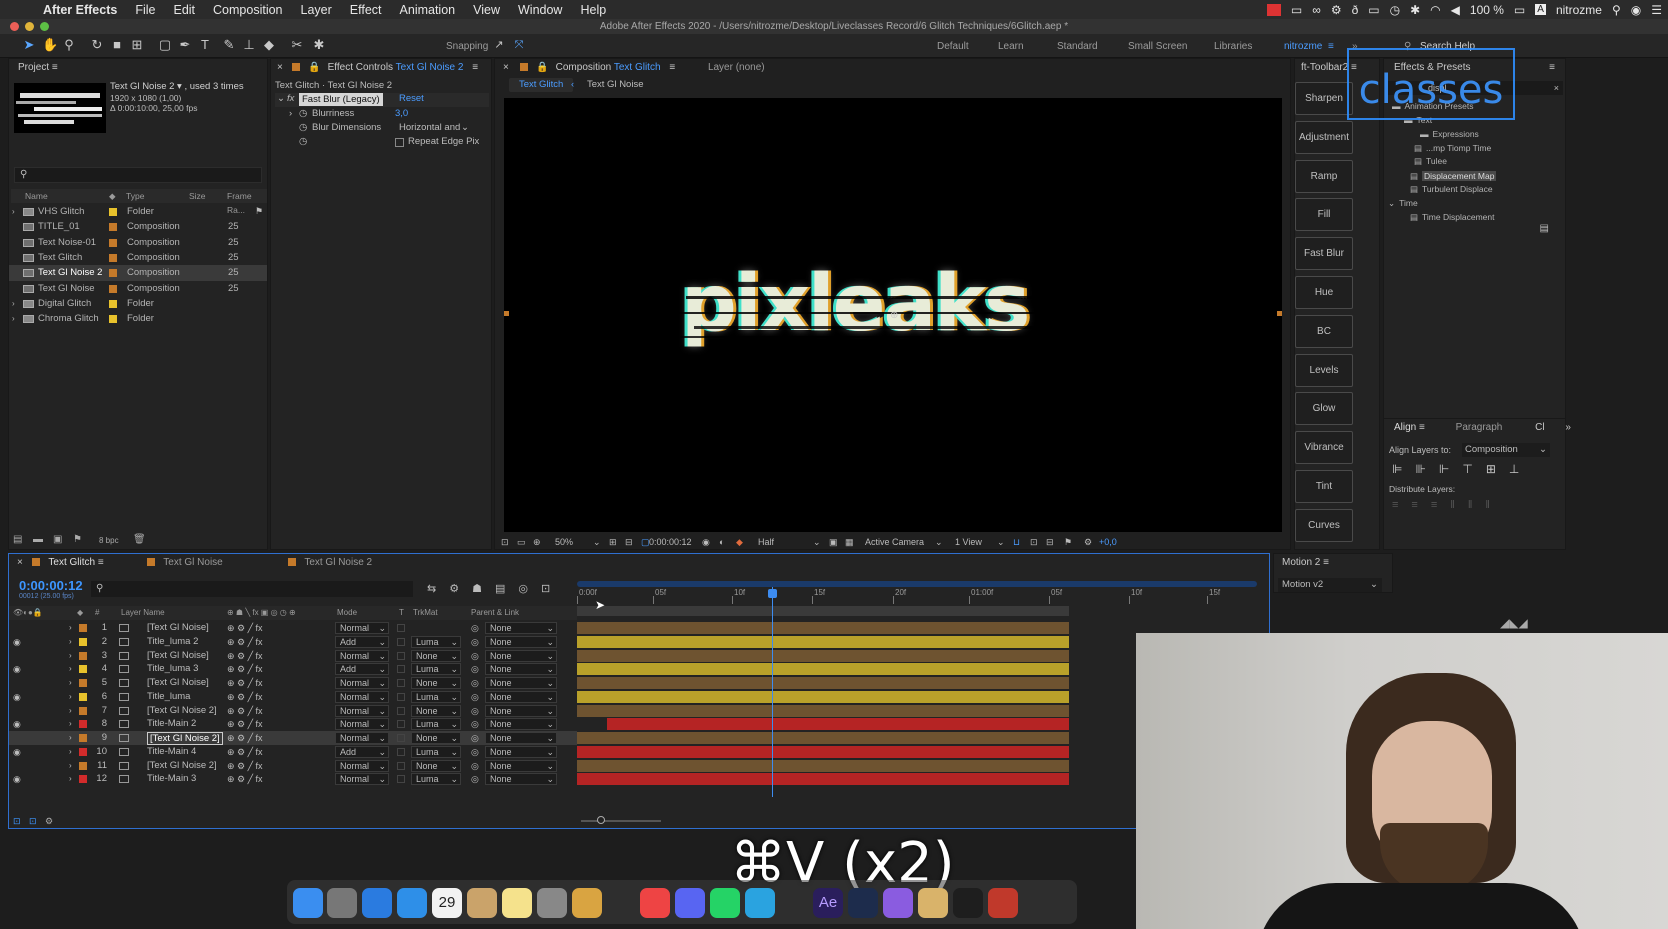 The width and height of the screenshot is (1668, 929). What do you see at coordinates (1324, 486) in the screenshot?
I see `ft-button-tint: Tint` at bounding box center [1324, 486].